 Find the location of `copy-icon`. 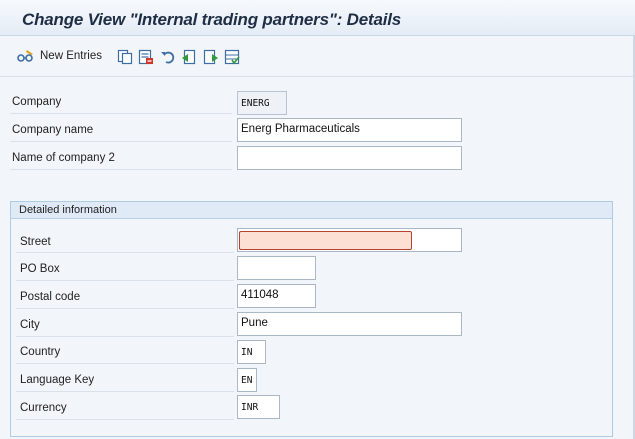

copy-icon is located at coordinates (125, 57).